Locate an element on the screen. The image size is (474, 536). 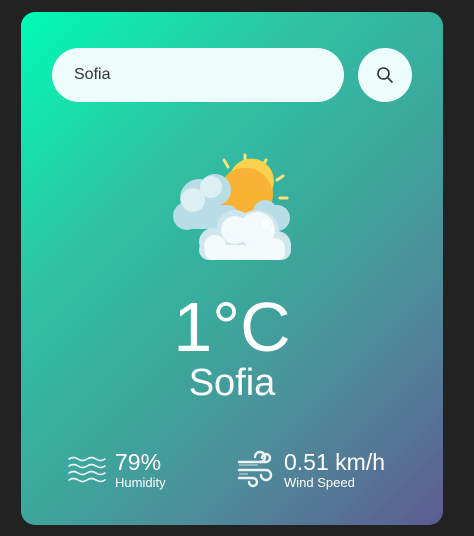
wind-value: 0.51 km/h is located at coordinates (334, 462).